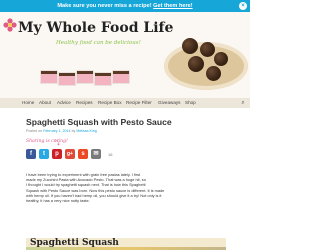 This screenshot has height=250, width=320. Describe the element at coordinates (99, 122) in the screenshot. I see `post-title: Spaghetti Squash with Pesto Sauce` at that location.